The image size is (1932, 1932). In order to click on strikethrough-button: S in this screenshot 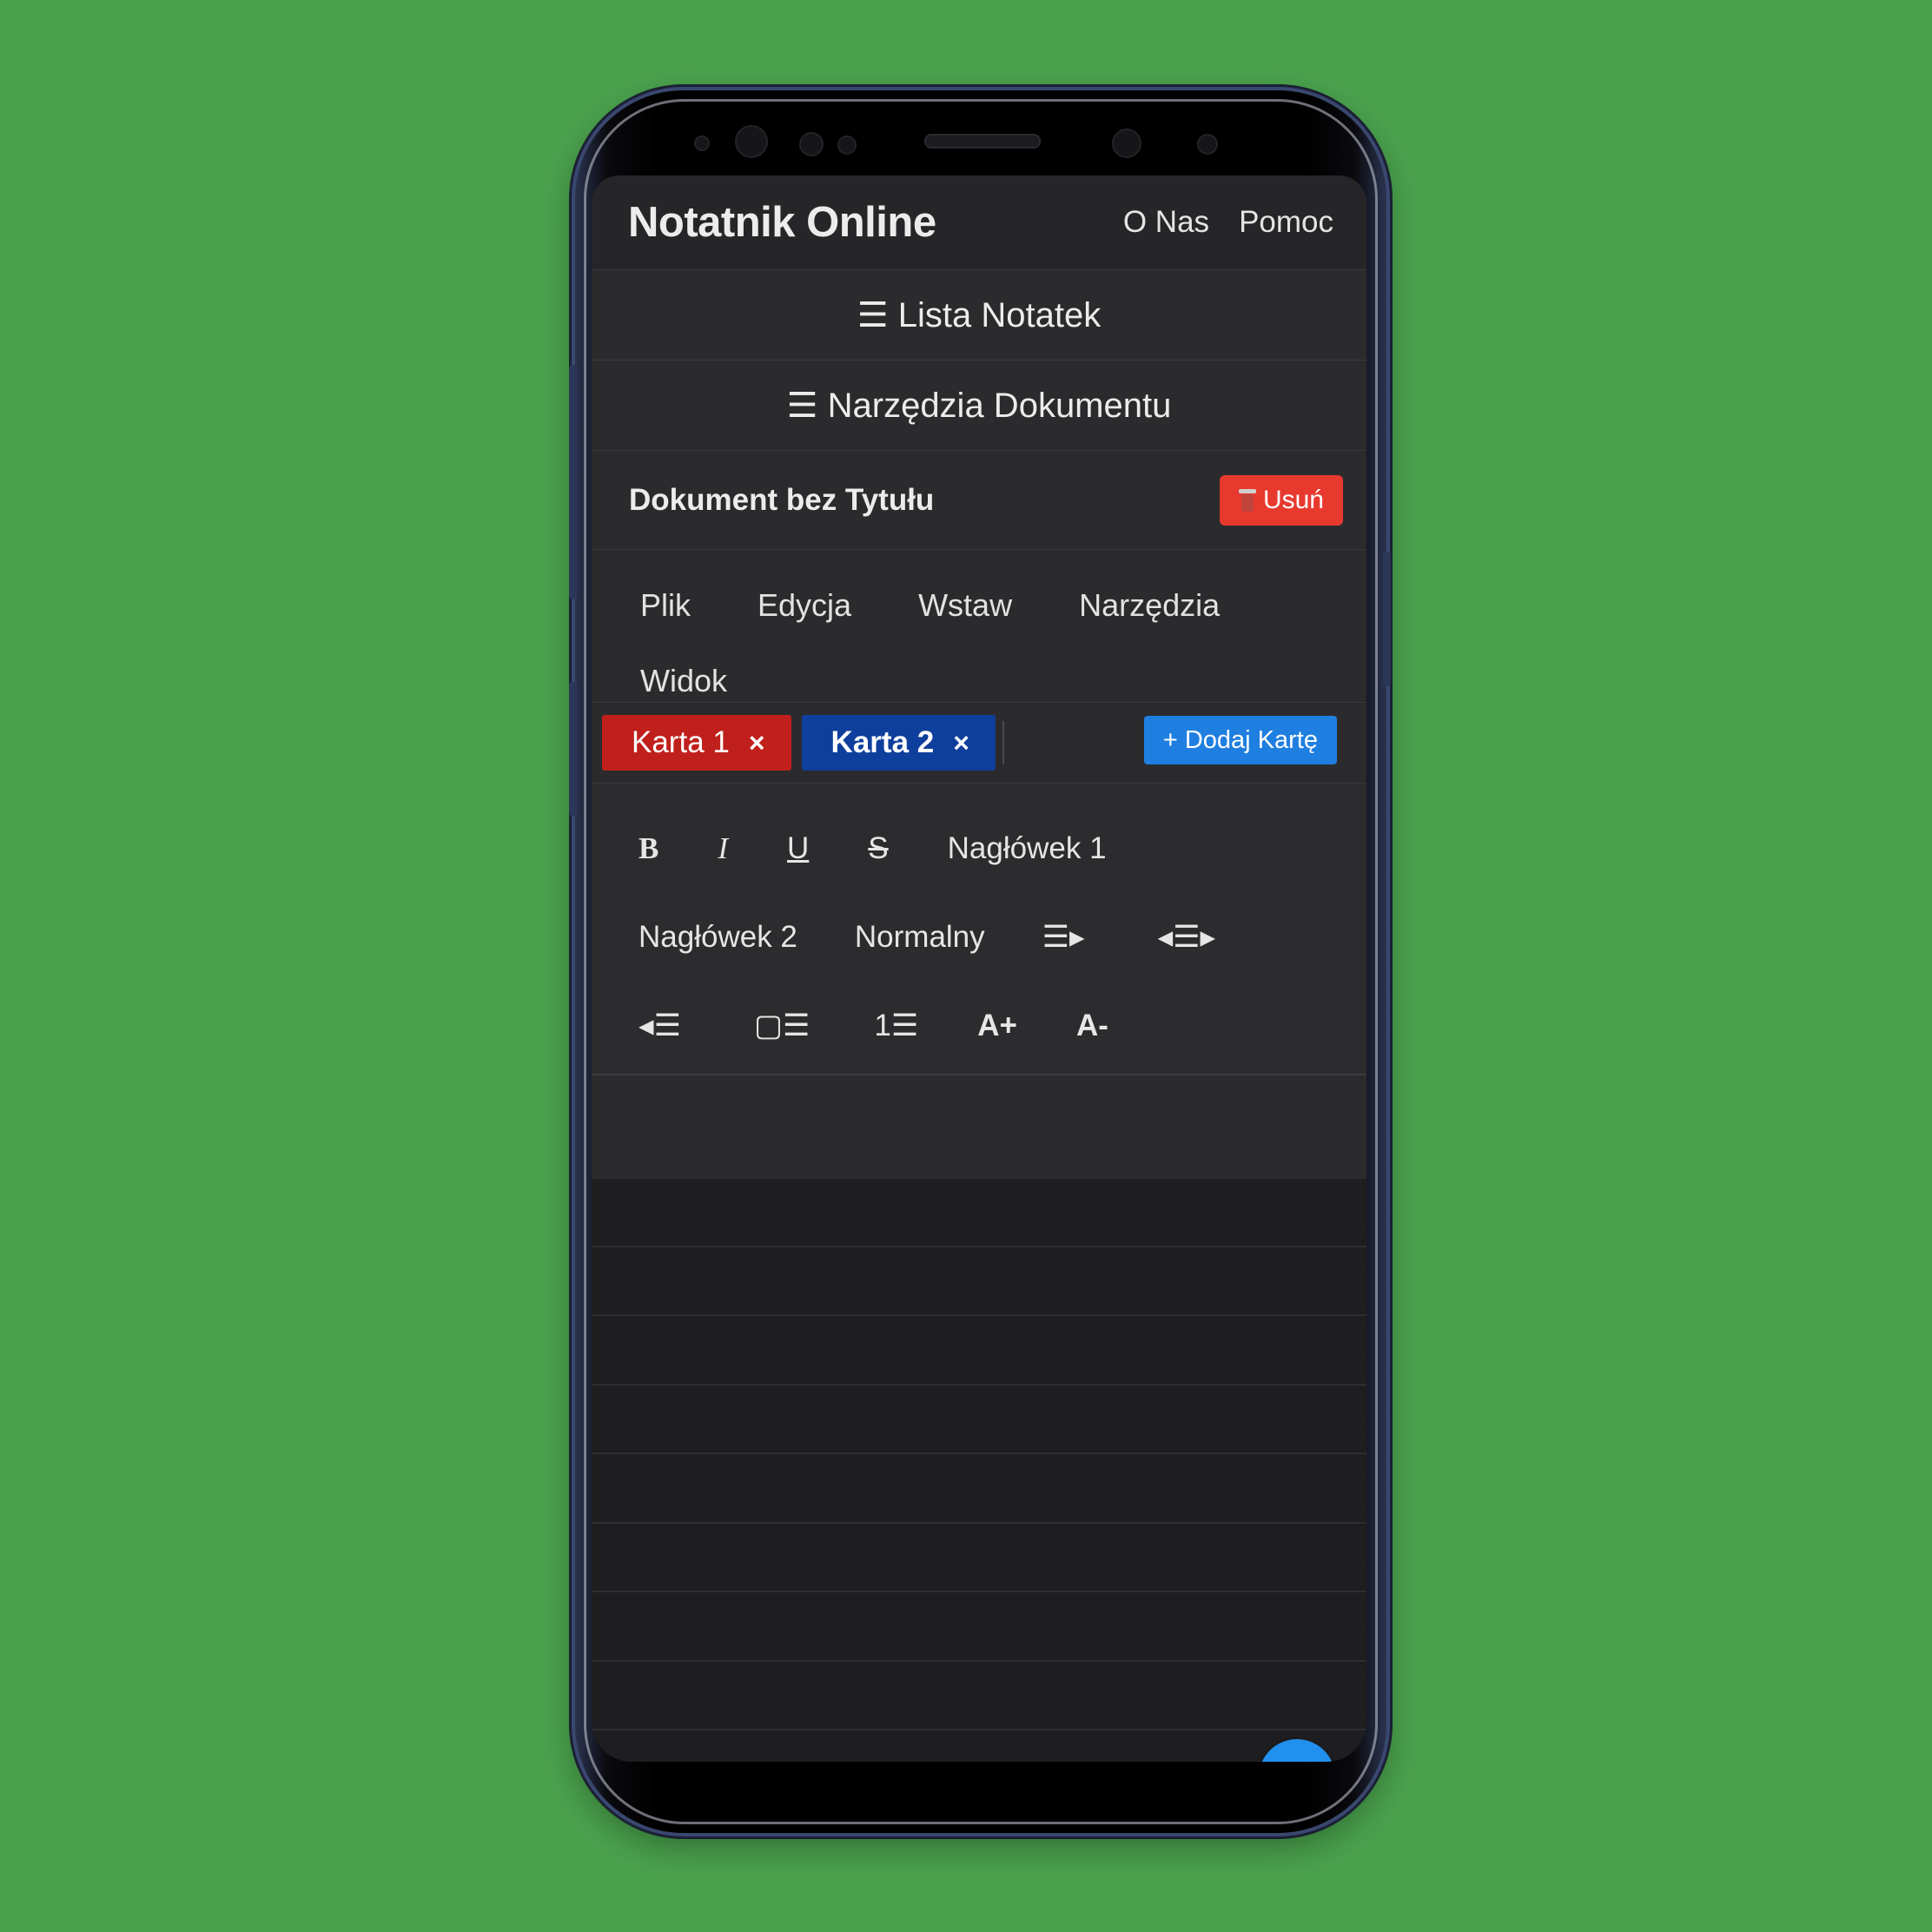, I will do `click(878, 849)`.